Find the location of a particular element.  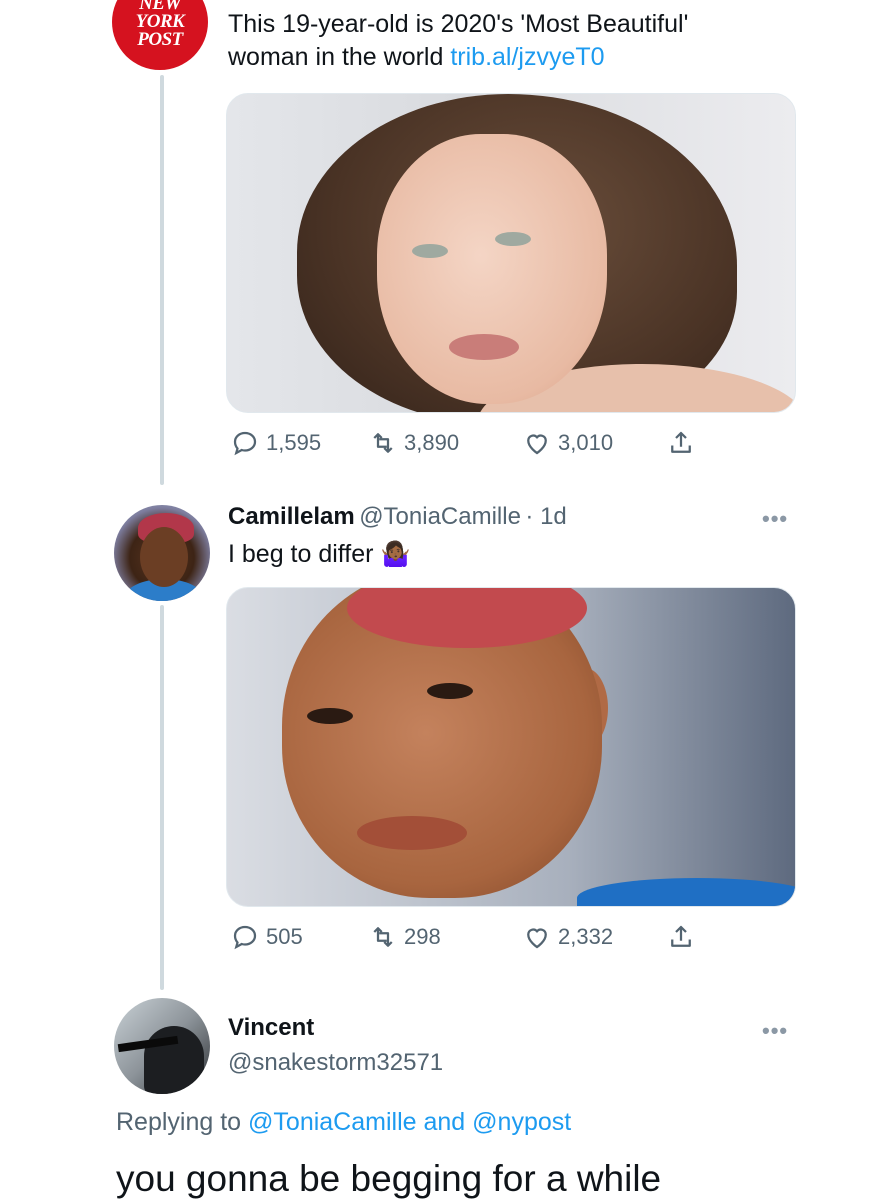

tweet3-text: you gonna be begging for a while is located at coordinates (389, 1178).